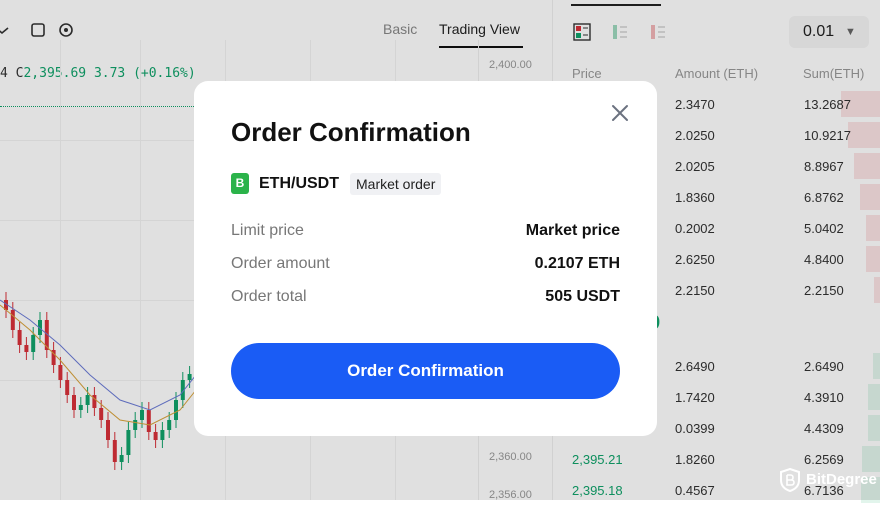 The height and width of the screenshot is (505, 880). Describe the element at coordinates (267, 230) in the screenshot. I see `limit-price-label: Limit price` at that location.